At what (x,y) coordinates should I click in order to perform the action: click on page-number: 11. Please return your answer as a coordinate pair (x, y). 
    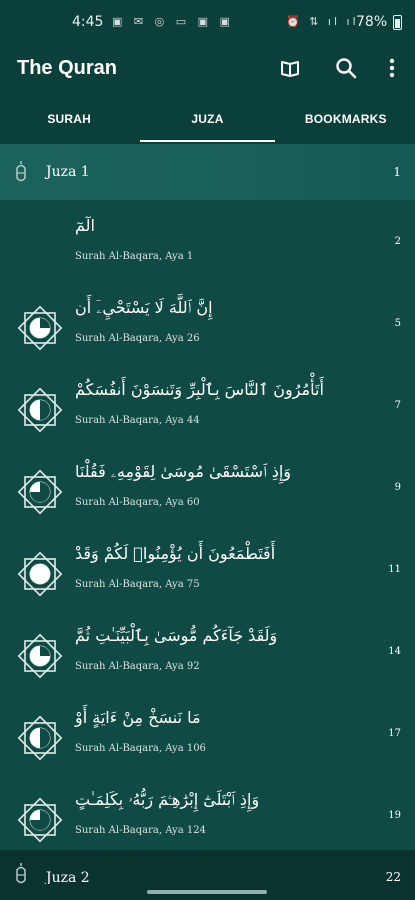
    Looking at the image, I should click on (394, 569).